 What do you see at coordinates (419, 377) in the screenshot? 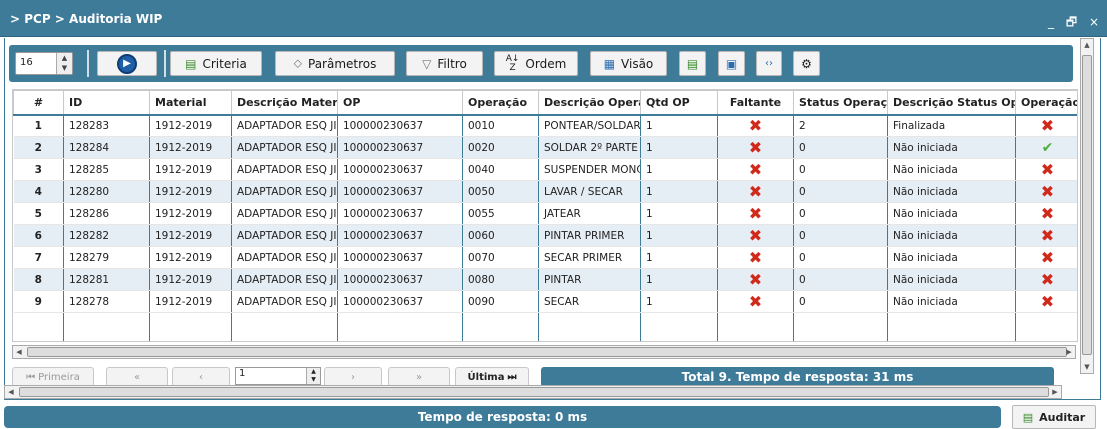
I see `next-fast-button: »` at bounding box center [419, 377].